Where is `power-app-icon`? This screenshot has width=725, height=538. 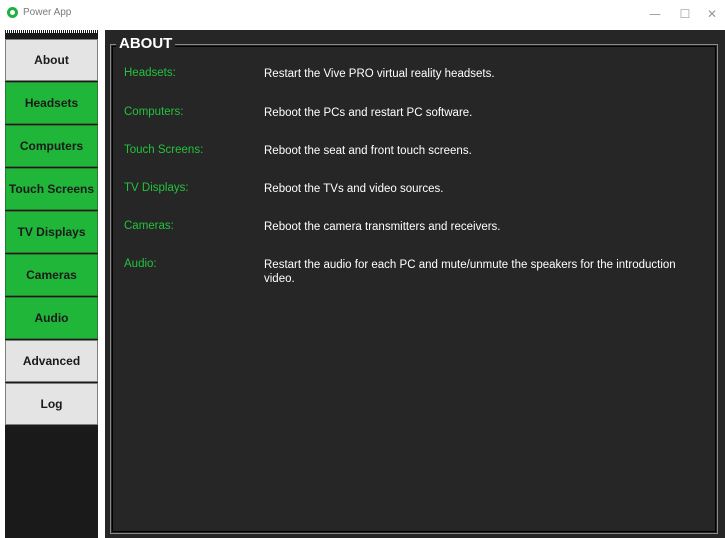 power-app-icon is located at coordinates (12, 12).